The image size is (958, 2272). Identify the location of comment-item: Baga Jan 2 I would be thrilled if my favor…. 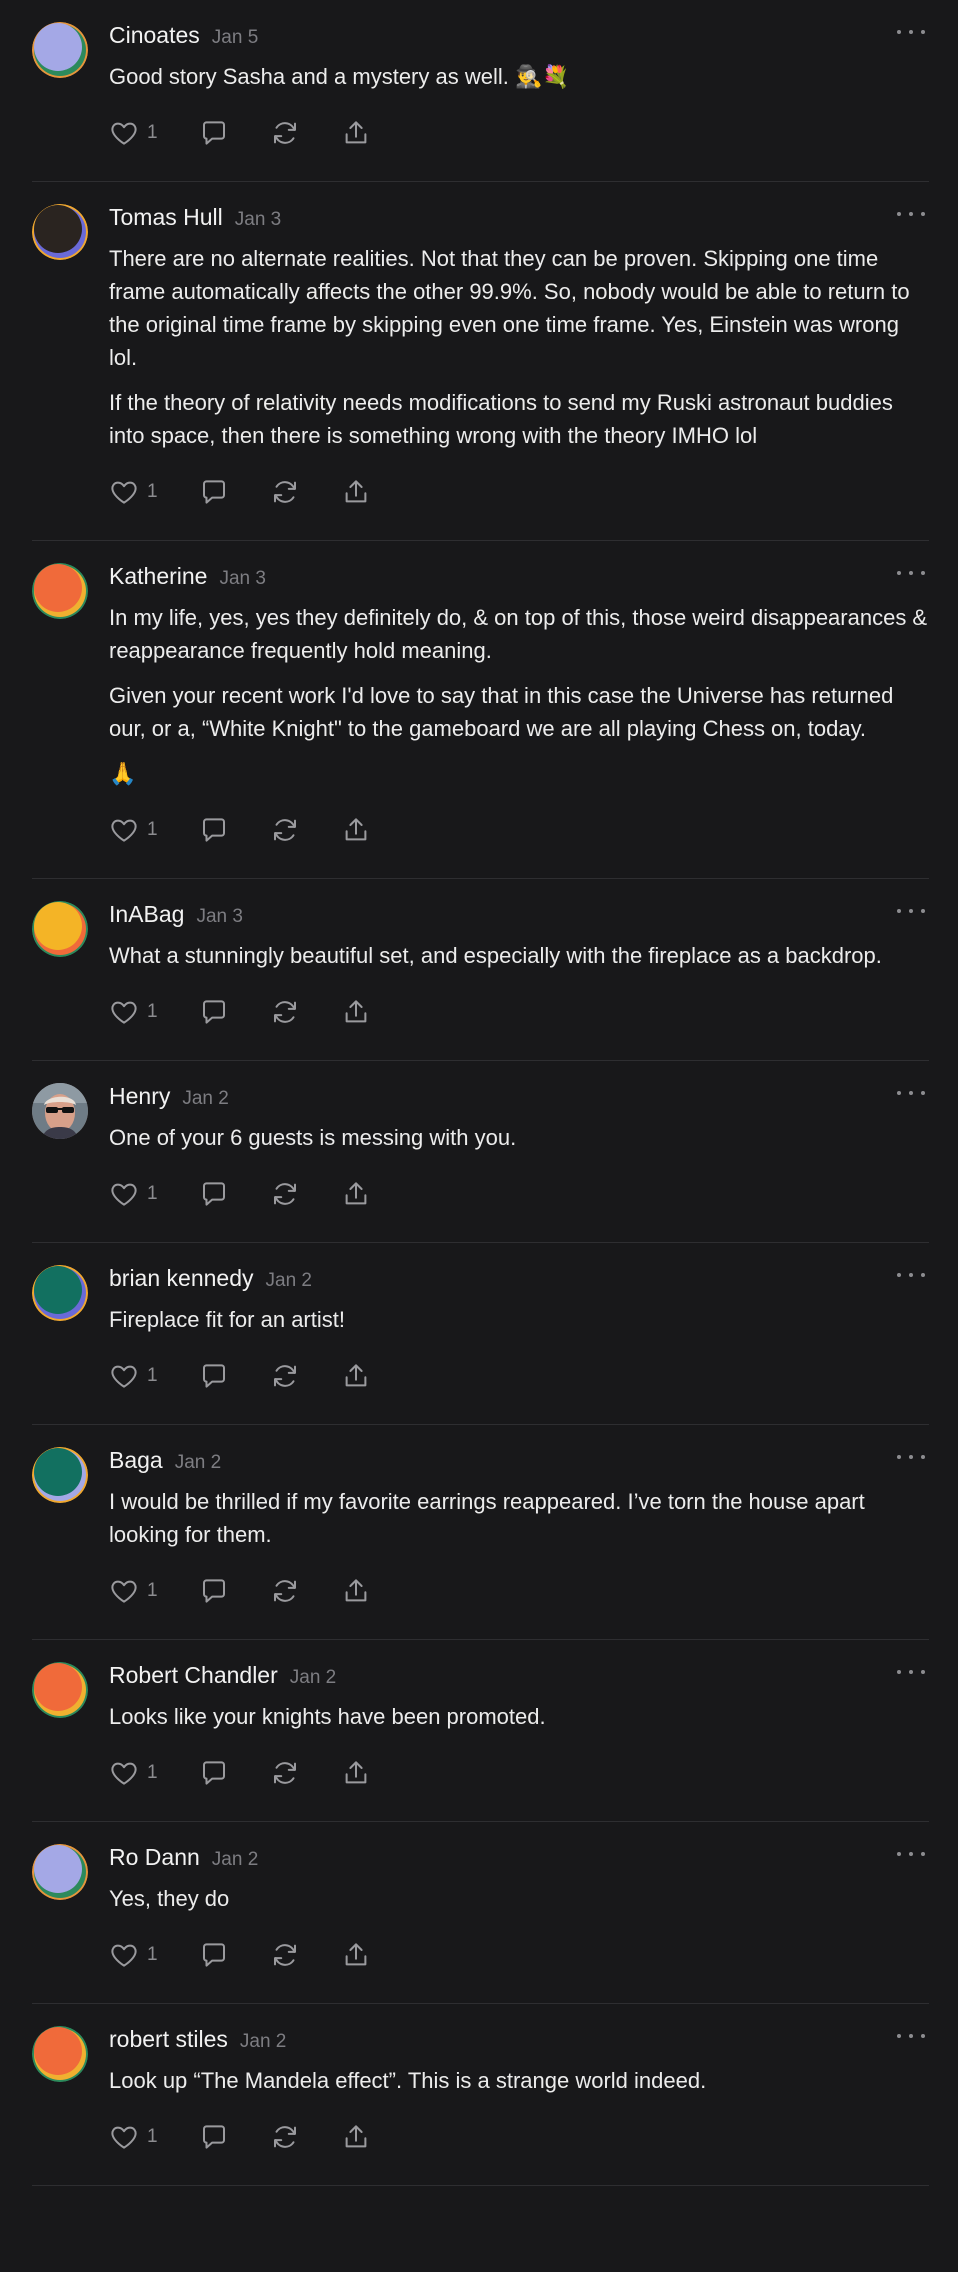
(480, 1532).